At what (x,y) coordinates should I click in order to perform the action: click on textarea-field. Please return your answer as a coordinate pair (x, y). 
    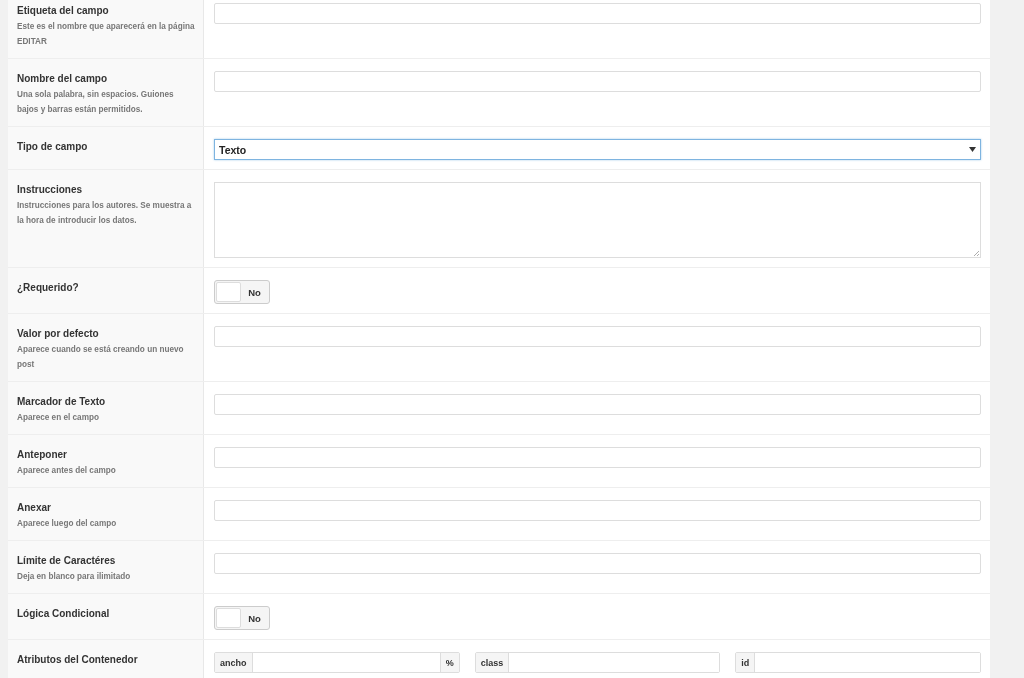
    Looking at the image, I should click on (597, 220).